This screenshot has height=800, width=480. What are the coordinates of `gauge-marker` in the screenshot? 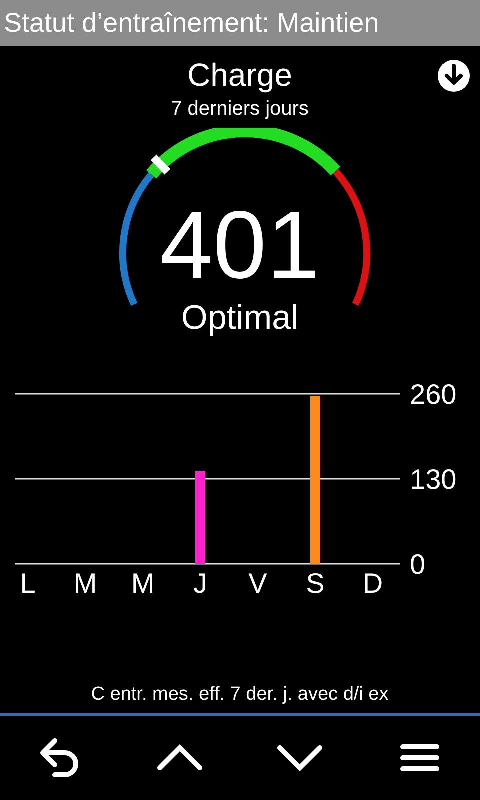 It's located at (160, 164).